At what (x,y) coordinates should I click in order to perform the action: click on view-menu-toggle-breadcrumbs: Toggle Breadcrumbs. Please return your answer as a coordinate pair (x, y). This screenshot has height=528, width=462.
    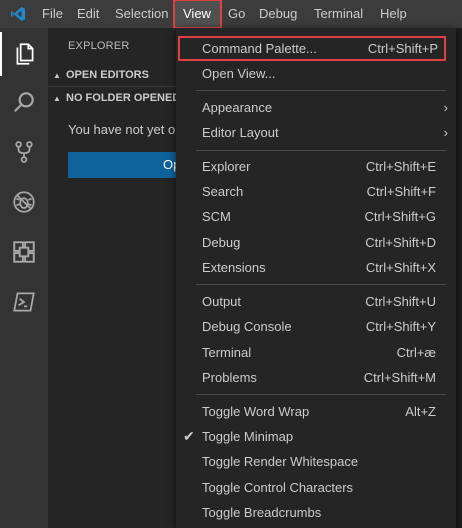
    Looking at the image, I should click on (316, 512).